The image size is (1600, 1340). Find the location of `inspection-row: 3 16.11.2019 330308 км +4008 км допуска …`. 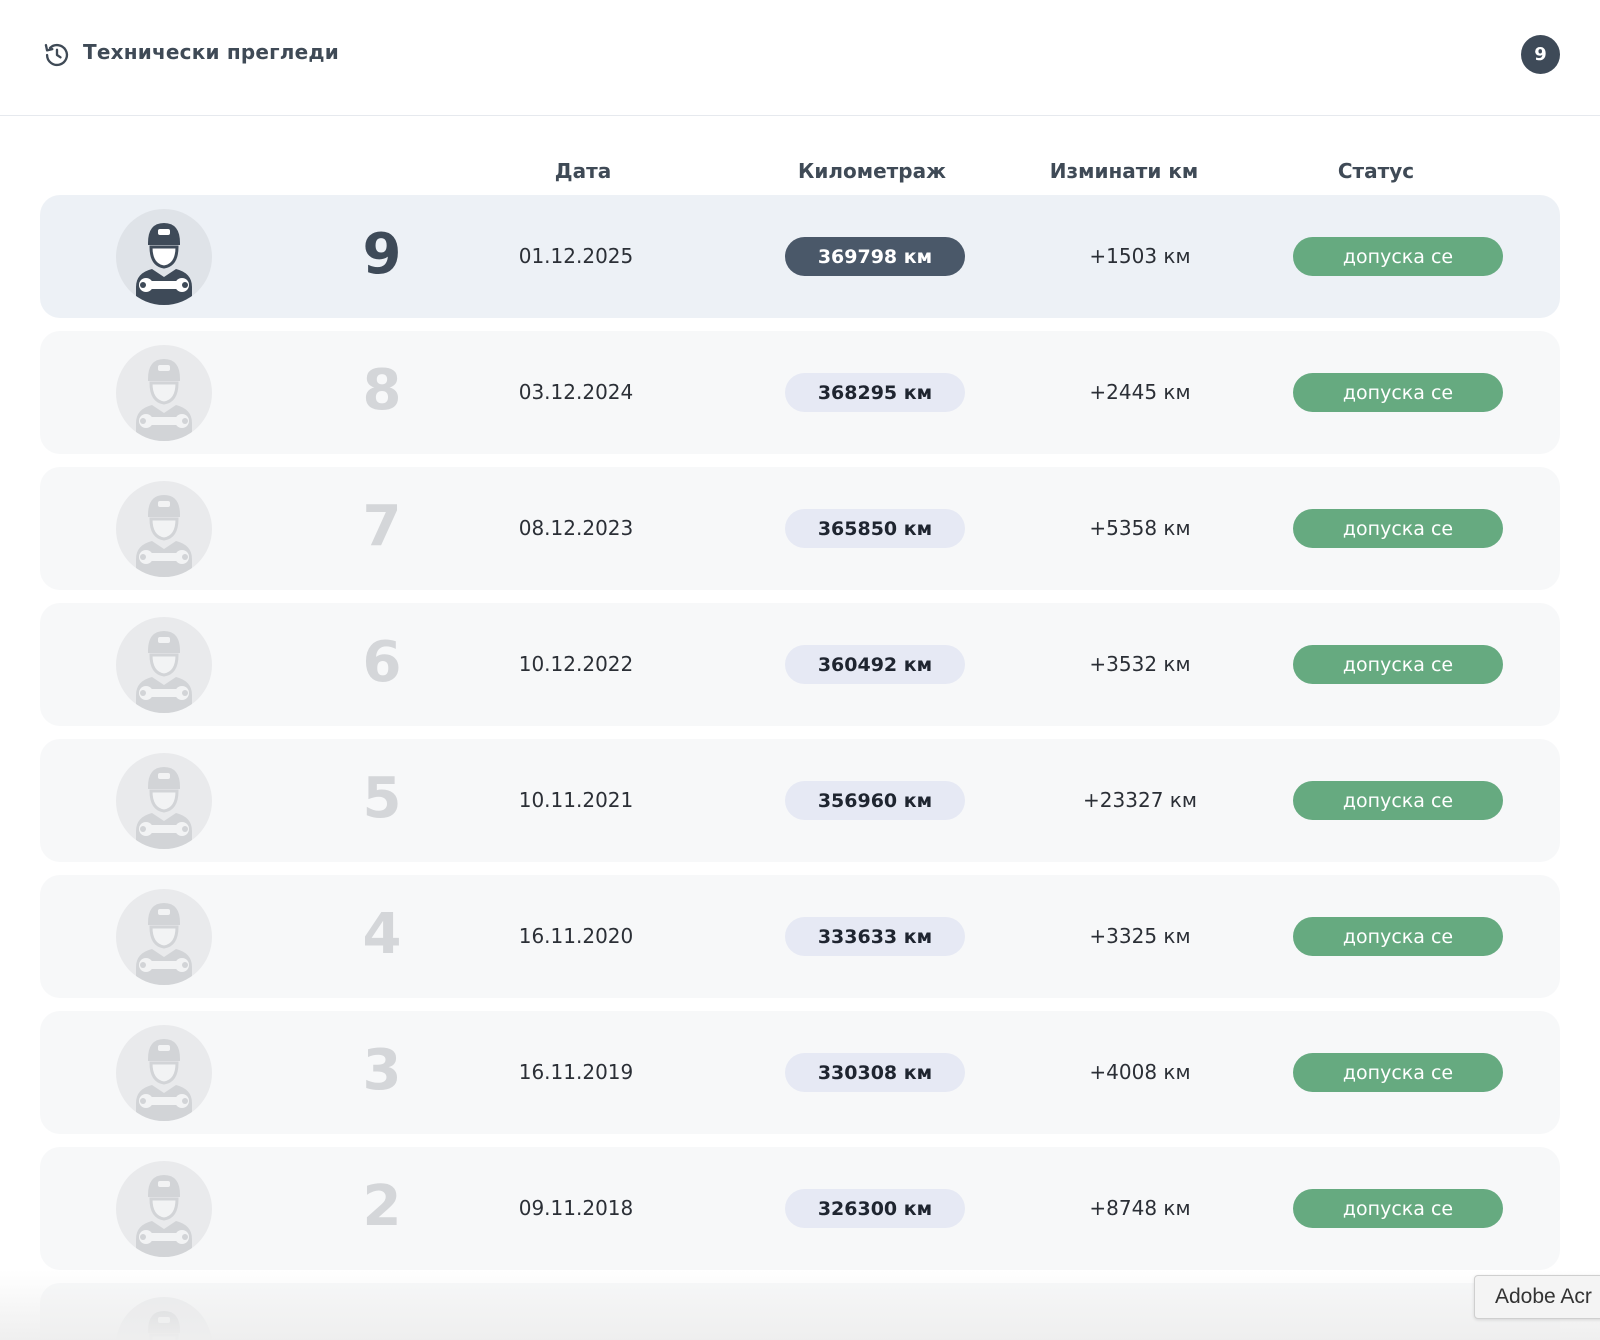

inspection-row: 3 16.11.2019 330308 км +4008 км допуска … is located at coordinates (800, 1072).